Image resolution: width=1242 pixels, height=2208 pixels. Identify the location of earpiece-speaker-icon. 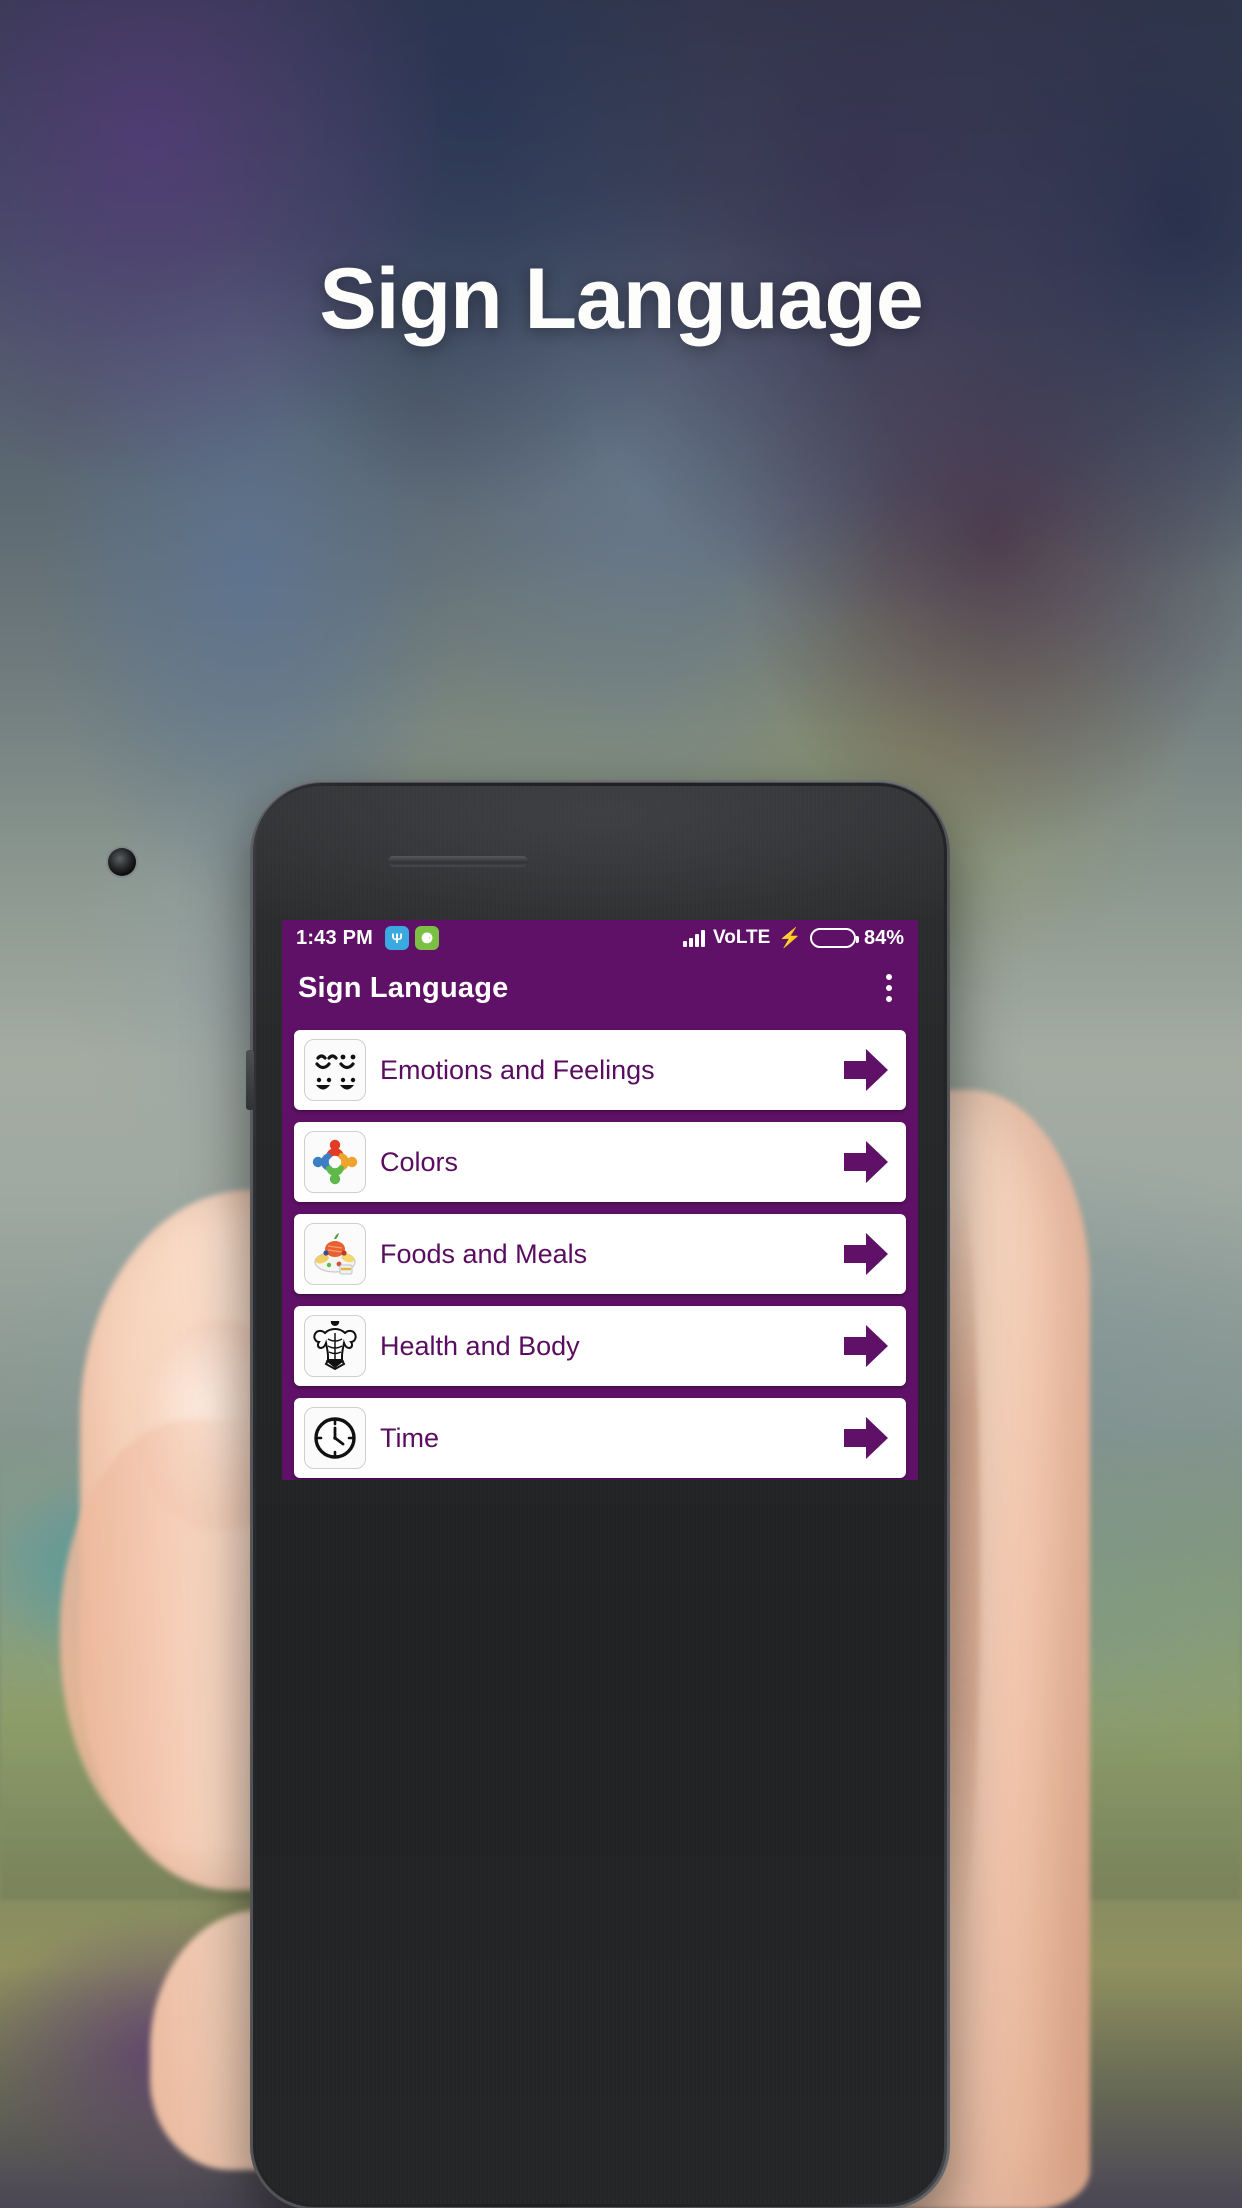
(458, 861).